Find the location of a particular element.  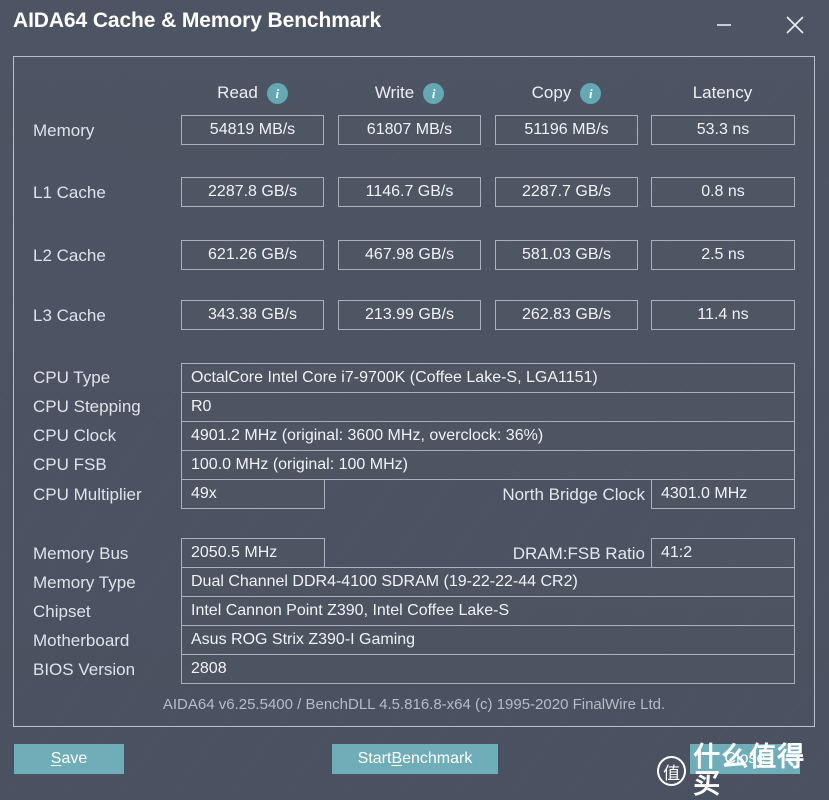

start-label-pre: Start is located at coordinates (374, 758).